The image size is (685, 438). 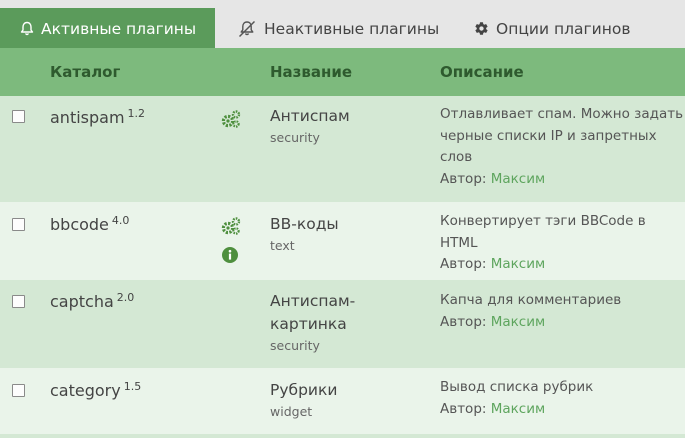 I want to click on table-header: Каталог Название Описание, so click(x=342, y=72).